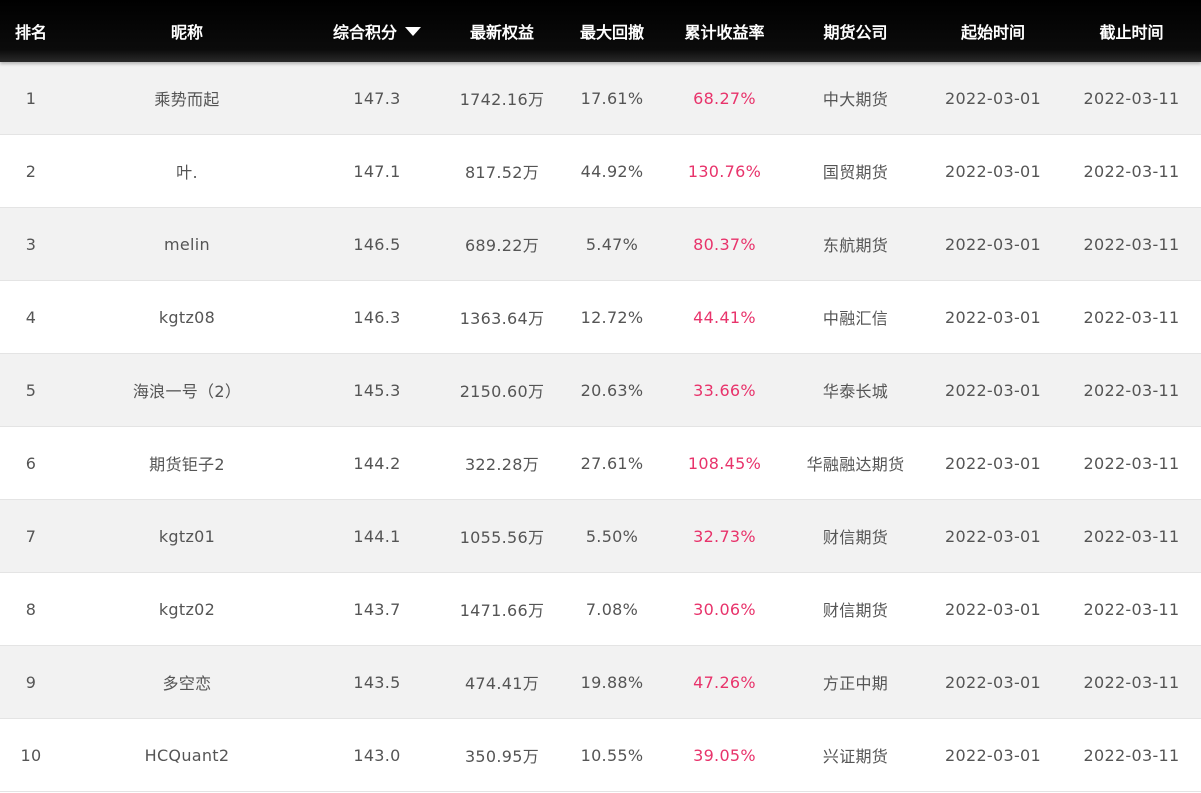  What do you see at coordinates (187, 171) in the screenshot?
I see `nickname-cell: 叶.` at bounding box center [187, 171].